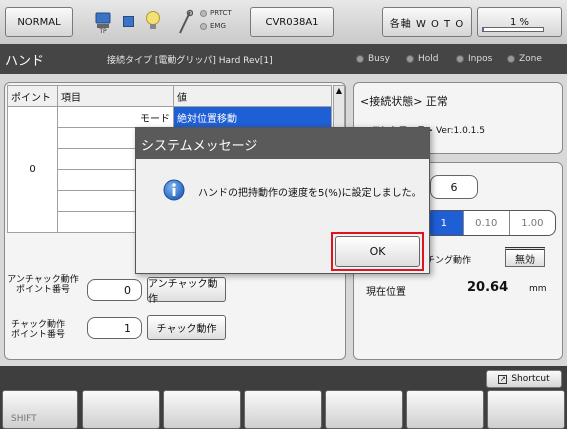 This screenshot has width=567, height=429. Describe the element at coordinates (43, 285) in the screenshot. I see `unchuck-point-label: アンチャック動作 ポイント番号` at that location.